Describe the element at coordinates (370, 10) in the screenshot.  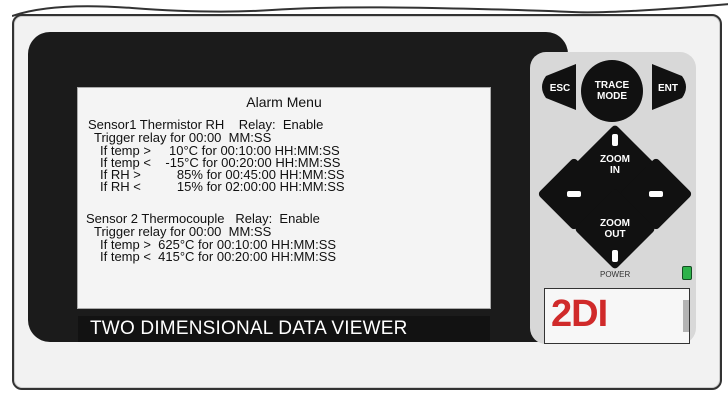
I see `device-top-outline` at that location.